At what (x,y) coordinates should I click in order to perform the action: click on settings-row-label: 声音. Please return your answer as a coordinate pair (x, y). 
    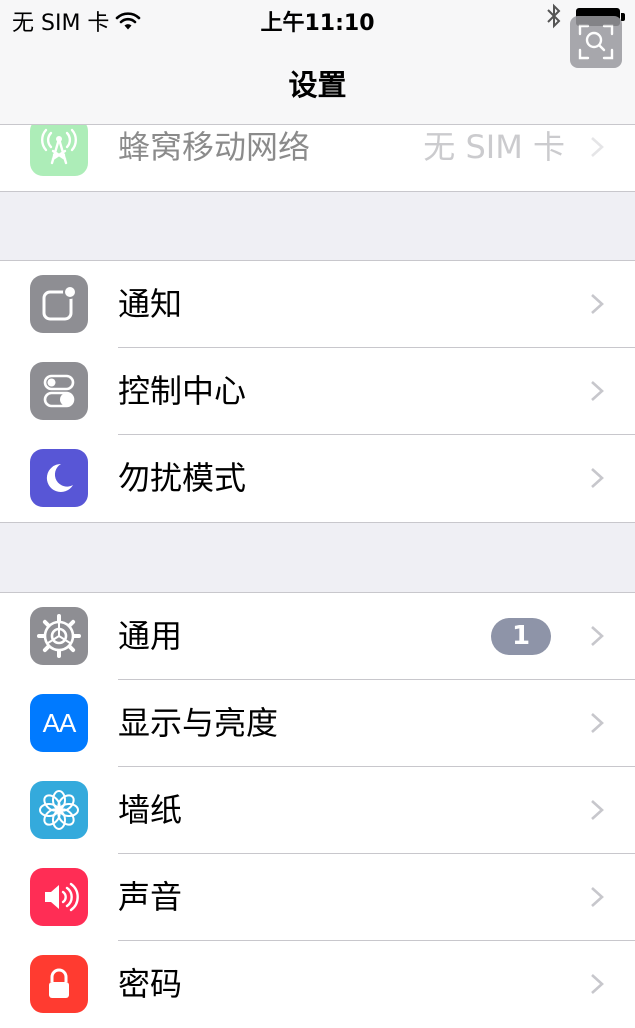
    Looking at the image, I should click on (150, 897).